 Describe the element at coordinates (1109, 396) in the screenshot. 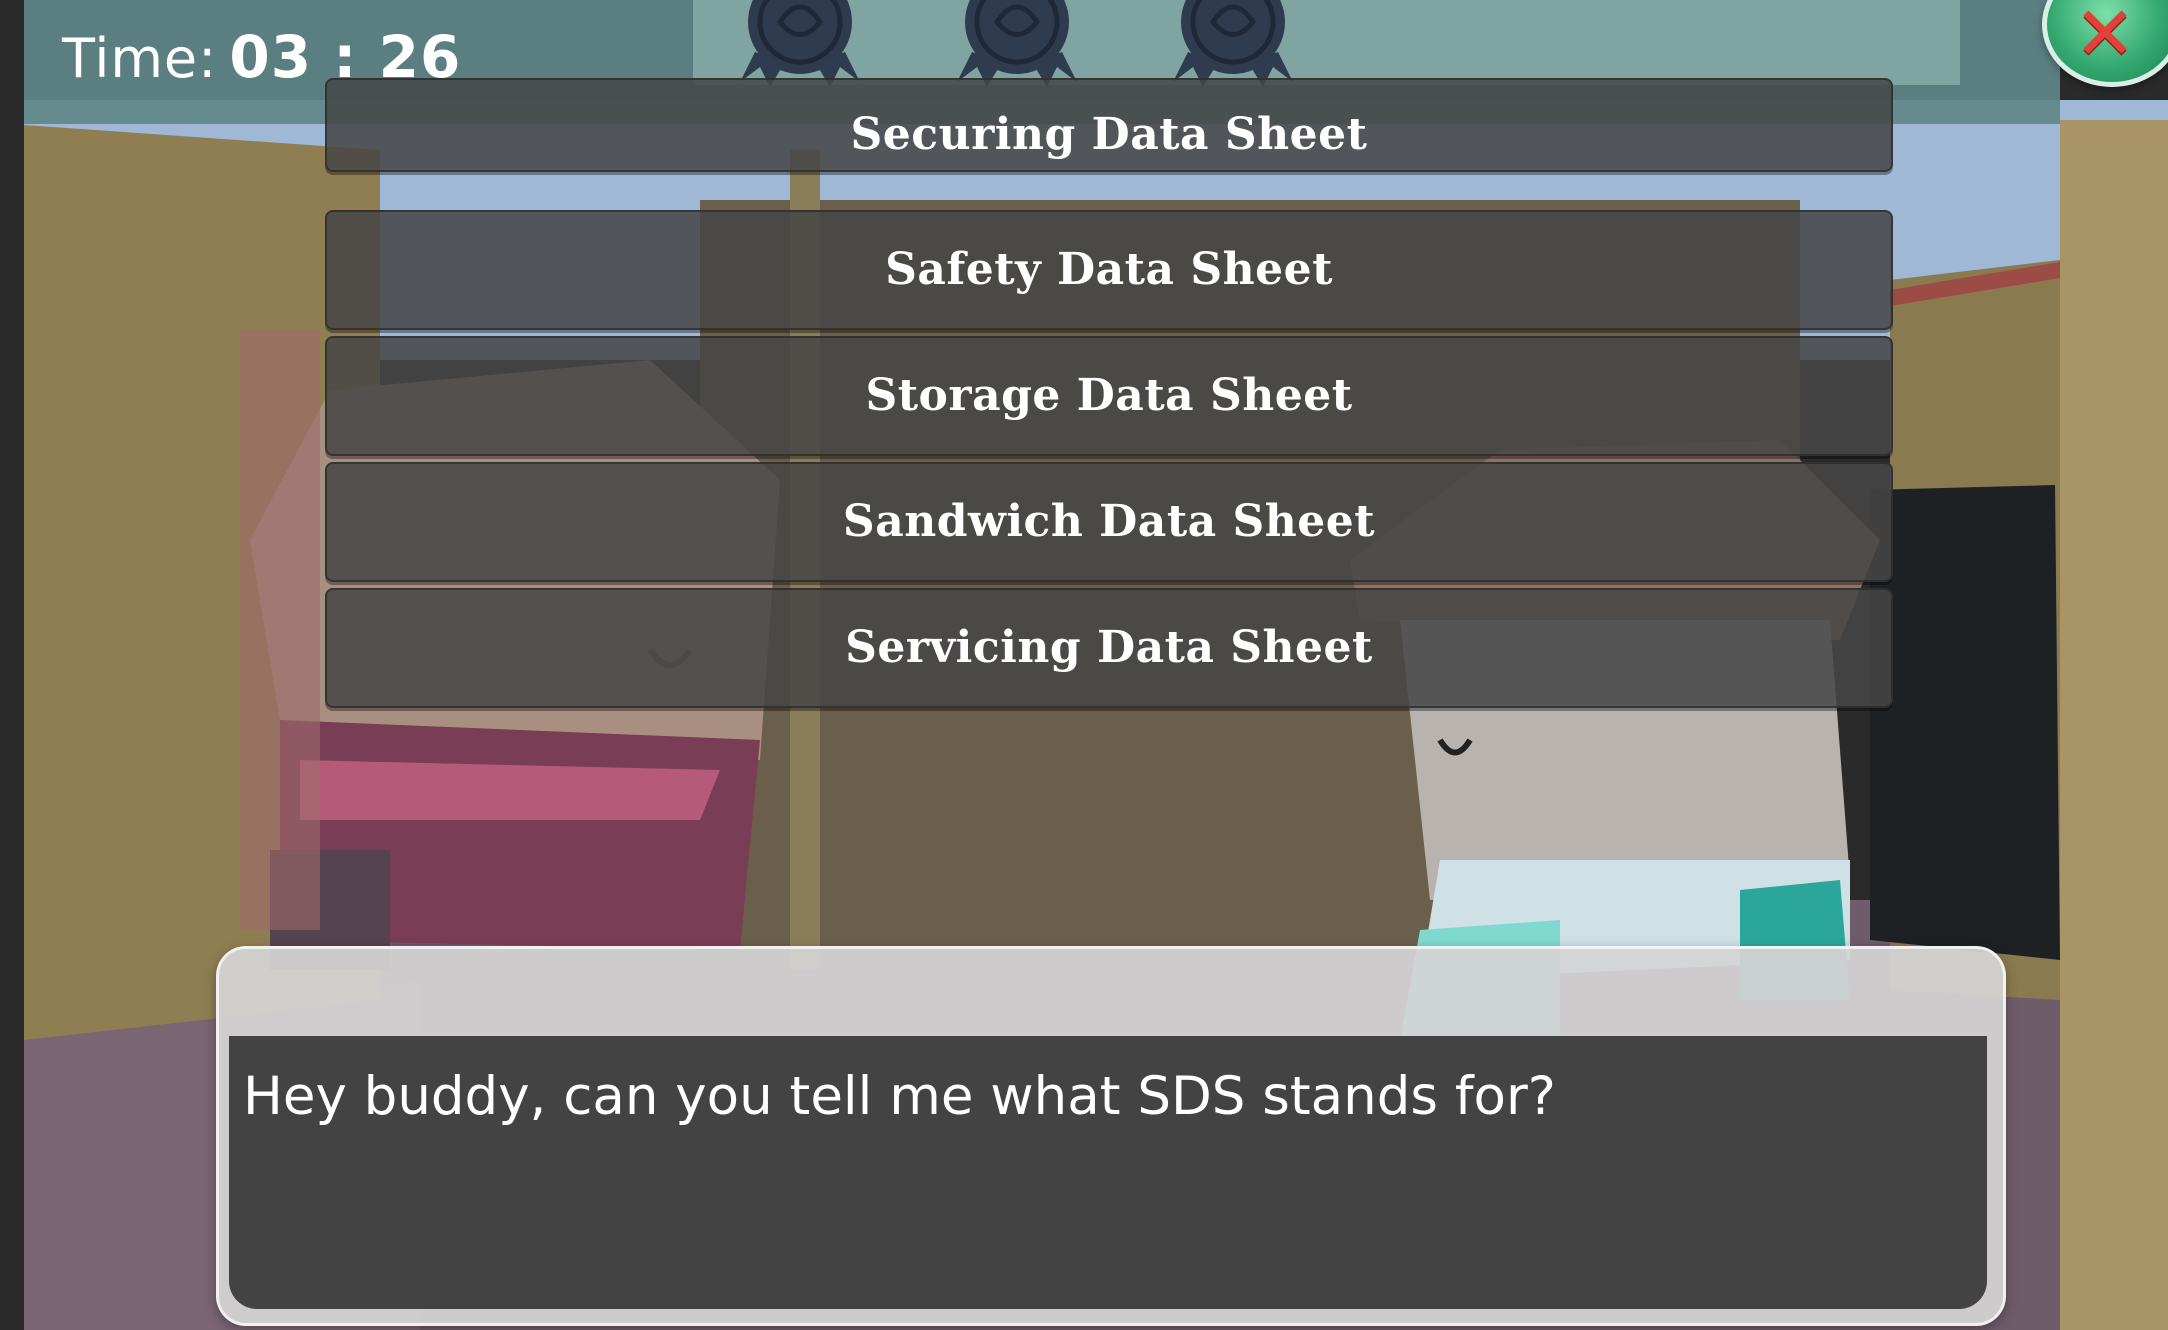

I see `choice-storage-data-sheet: Storage Data Sheet` at that location.